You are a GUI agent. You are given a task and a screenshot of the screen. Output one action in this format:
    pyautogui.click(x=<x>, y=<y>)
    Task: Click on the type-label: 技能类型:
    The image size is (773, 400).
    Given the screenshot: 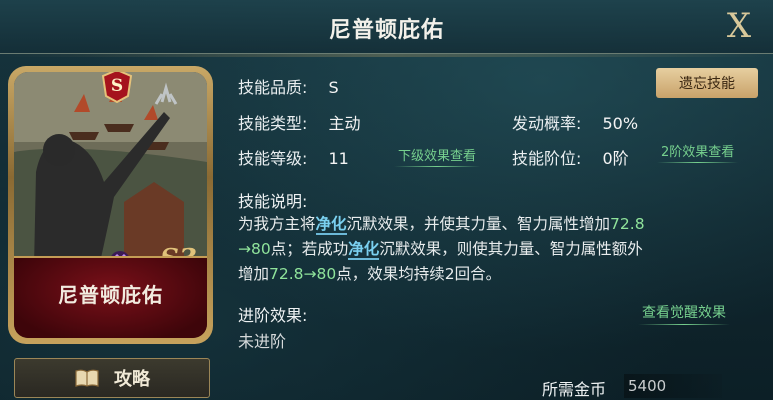 What is the action you would take?
    pyautogui.click(x=273, y=123)
    